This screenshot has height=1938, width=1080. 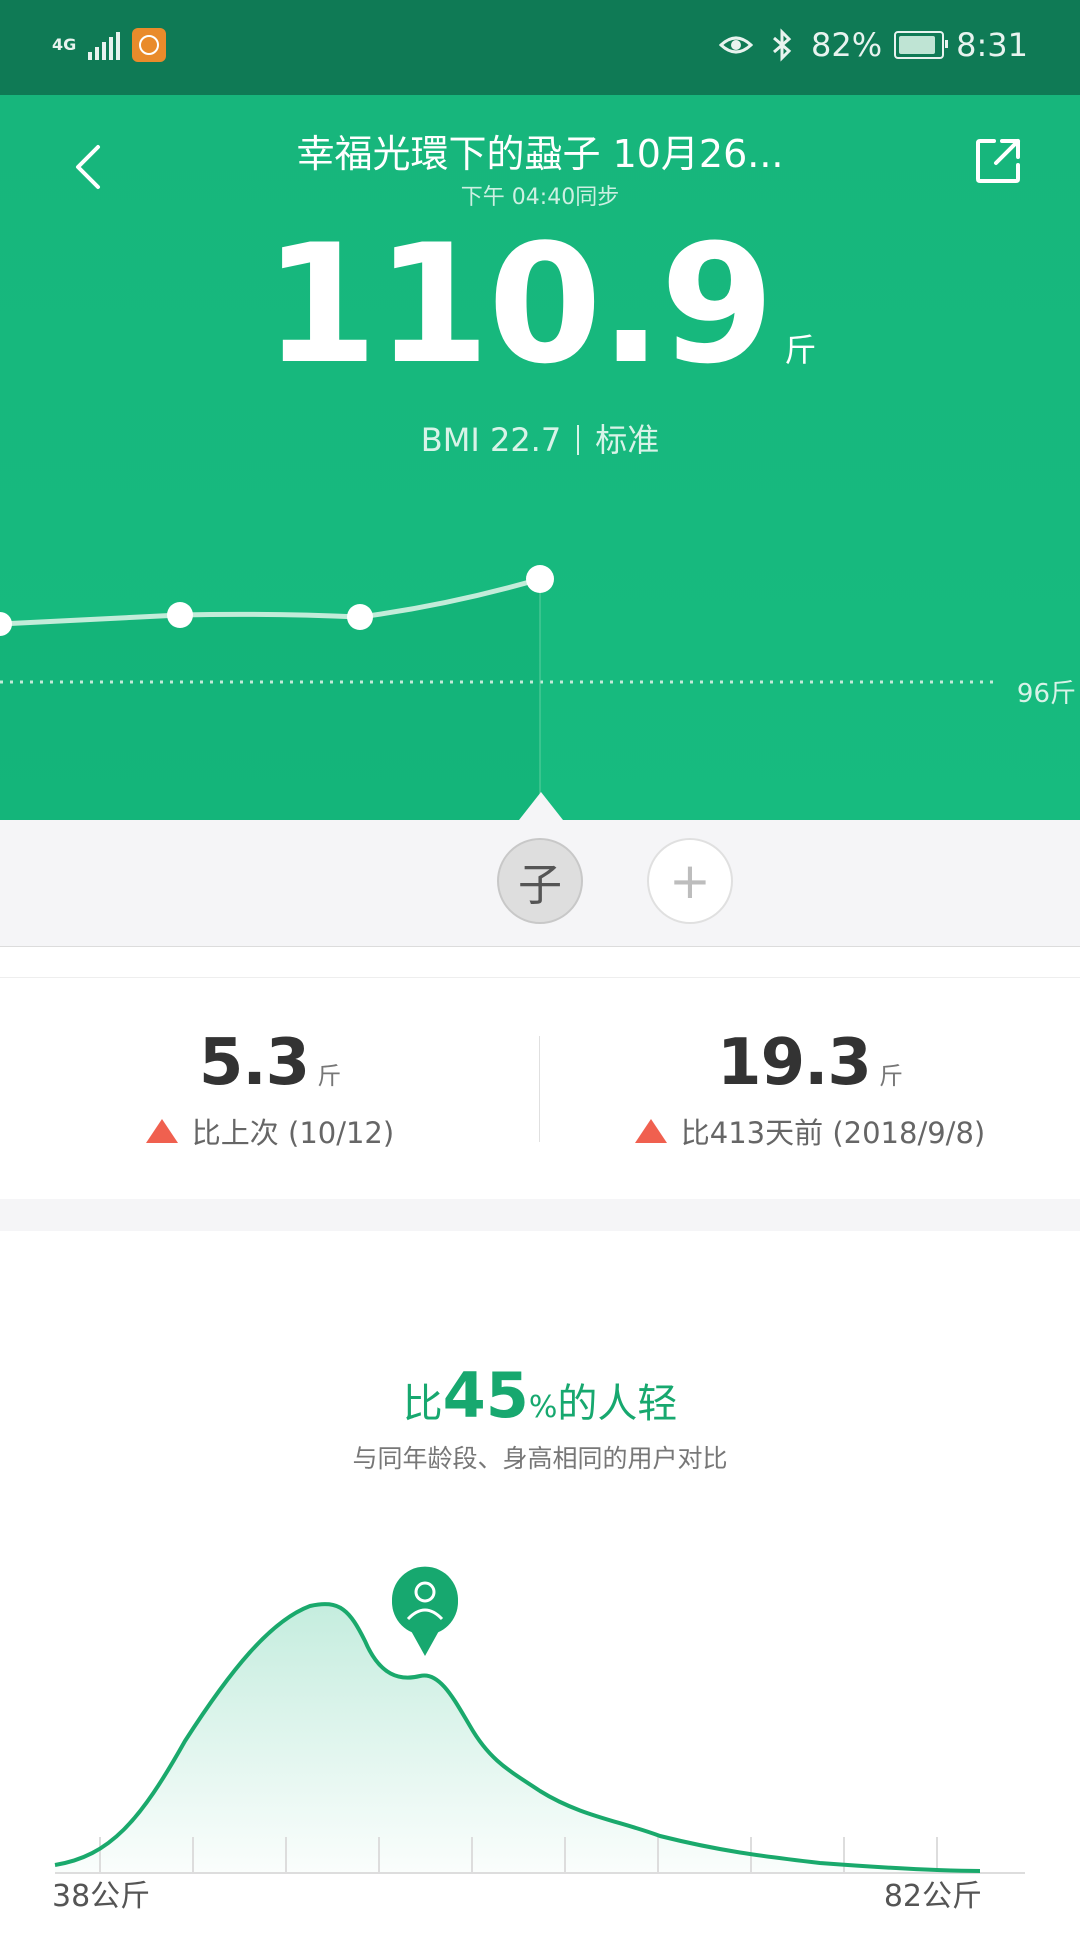 I want to click on distribution-max-label: 82公斤, so click(x=932, y=1896).